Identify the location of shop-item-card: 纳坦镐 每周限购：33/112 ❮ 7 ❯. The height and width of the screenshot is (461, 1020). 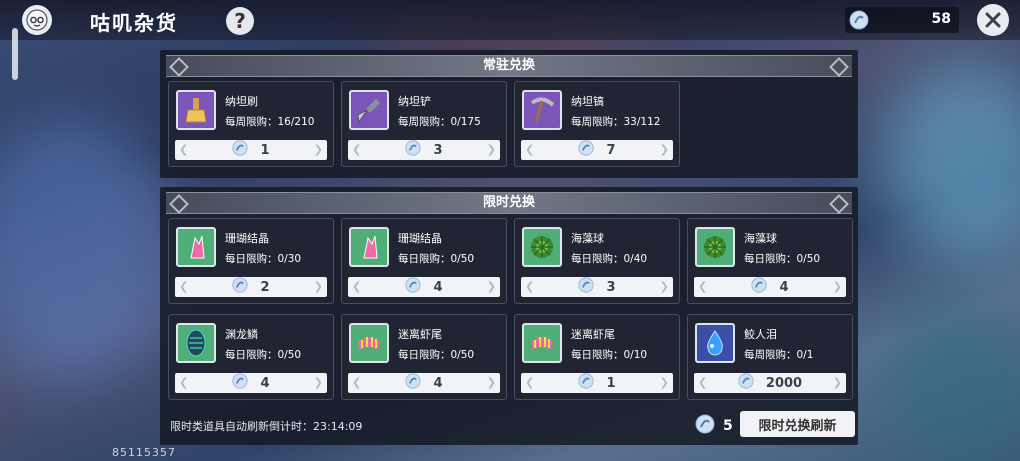
(597, 124).